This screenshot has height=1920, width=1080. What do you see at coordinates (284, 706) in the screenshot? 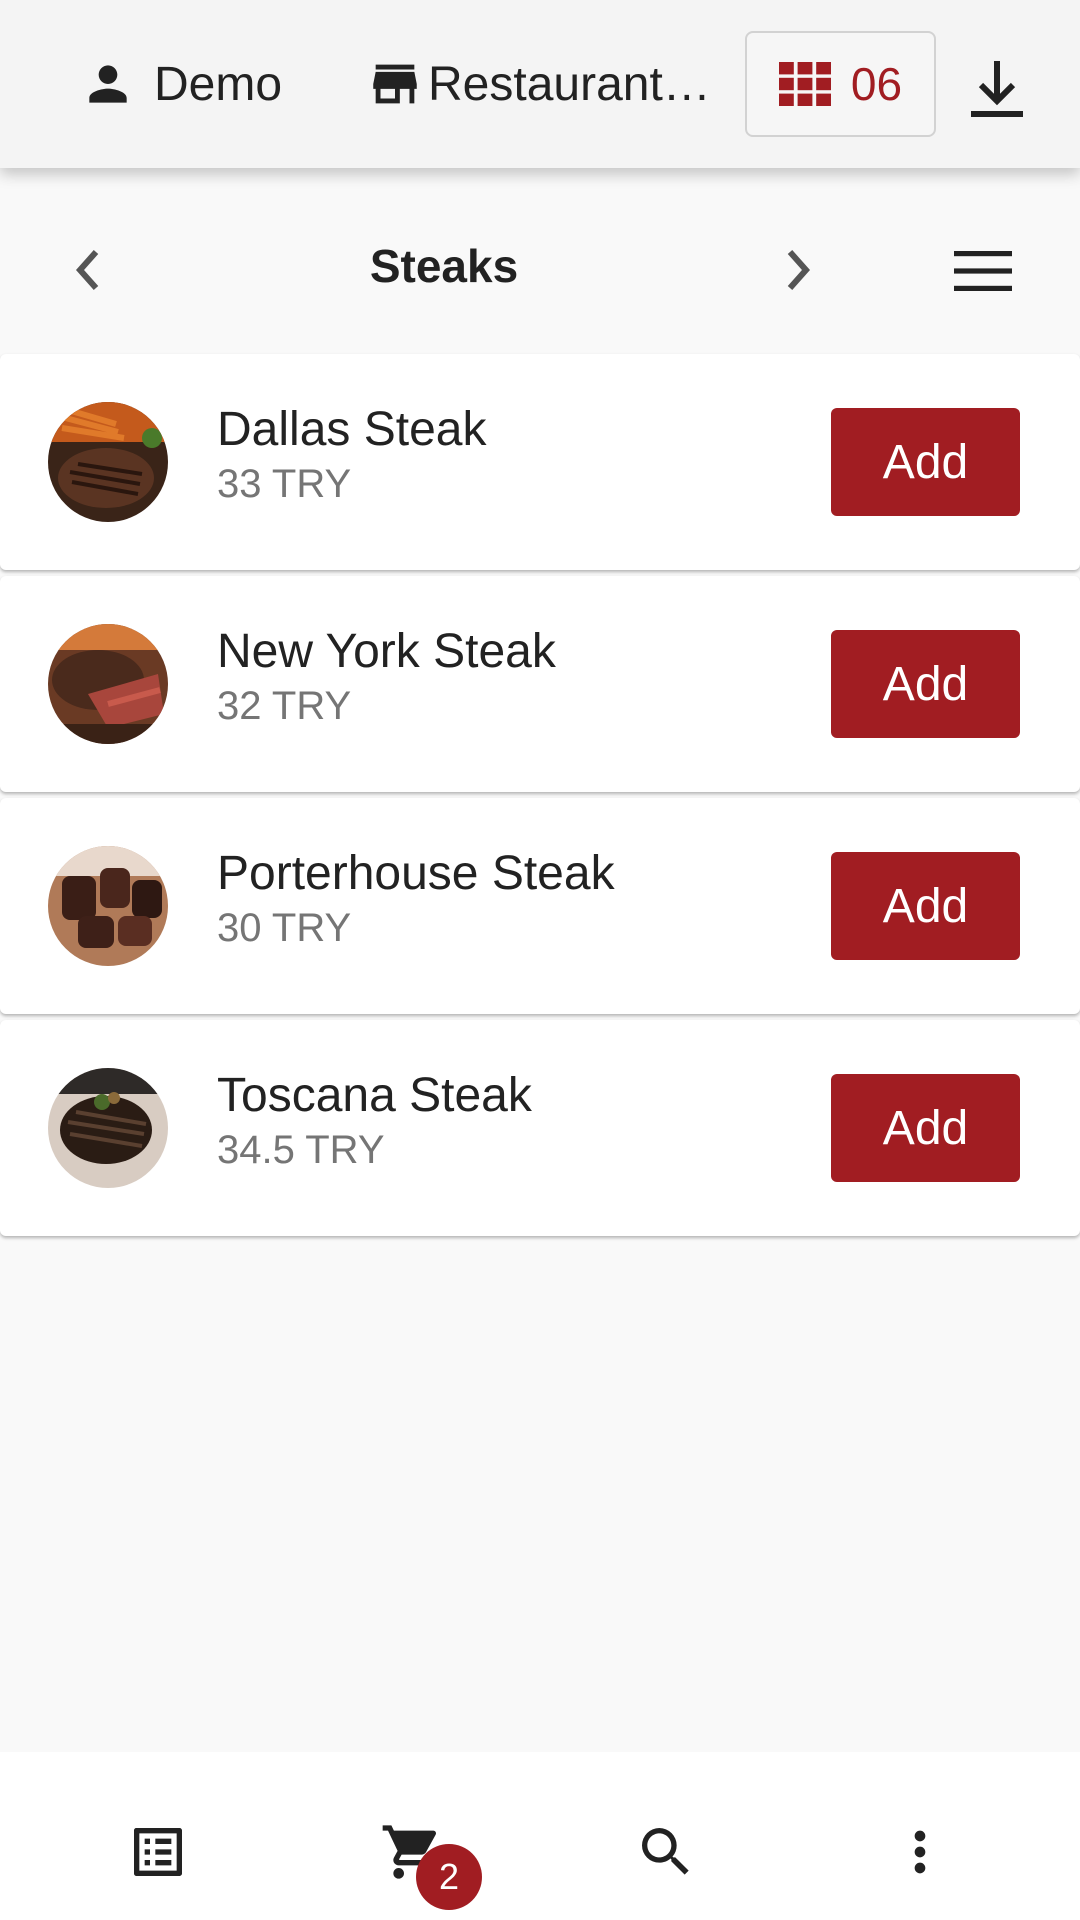
I see `product-price: 32 TRY` at bounding box center [284, 706].